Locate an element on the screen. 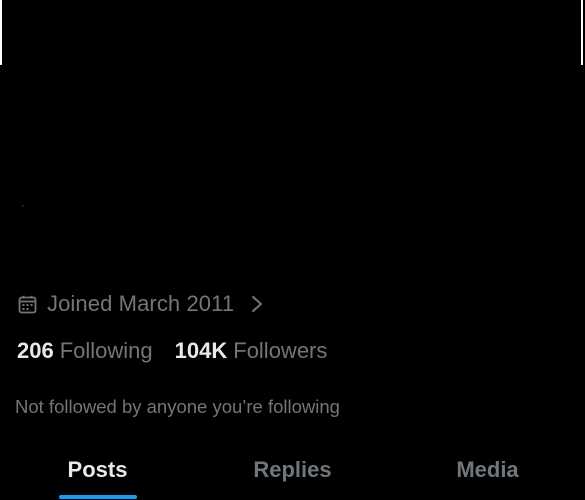  joined-date-text: Joined March 2011 is located at coordinates (141, 303).